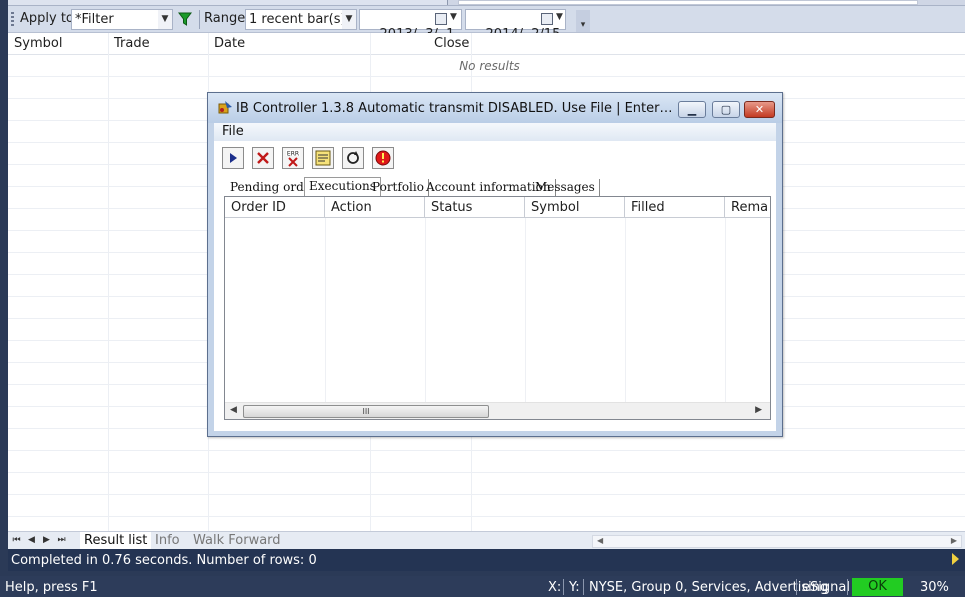 The height and width of the screenshot is (597, 965). What do you see at coordinates (489, 66) in the screenshot?
I see `no-results-text: No results` at bounding box center [489, 66].